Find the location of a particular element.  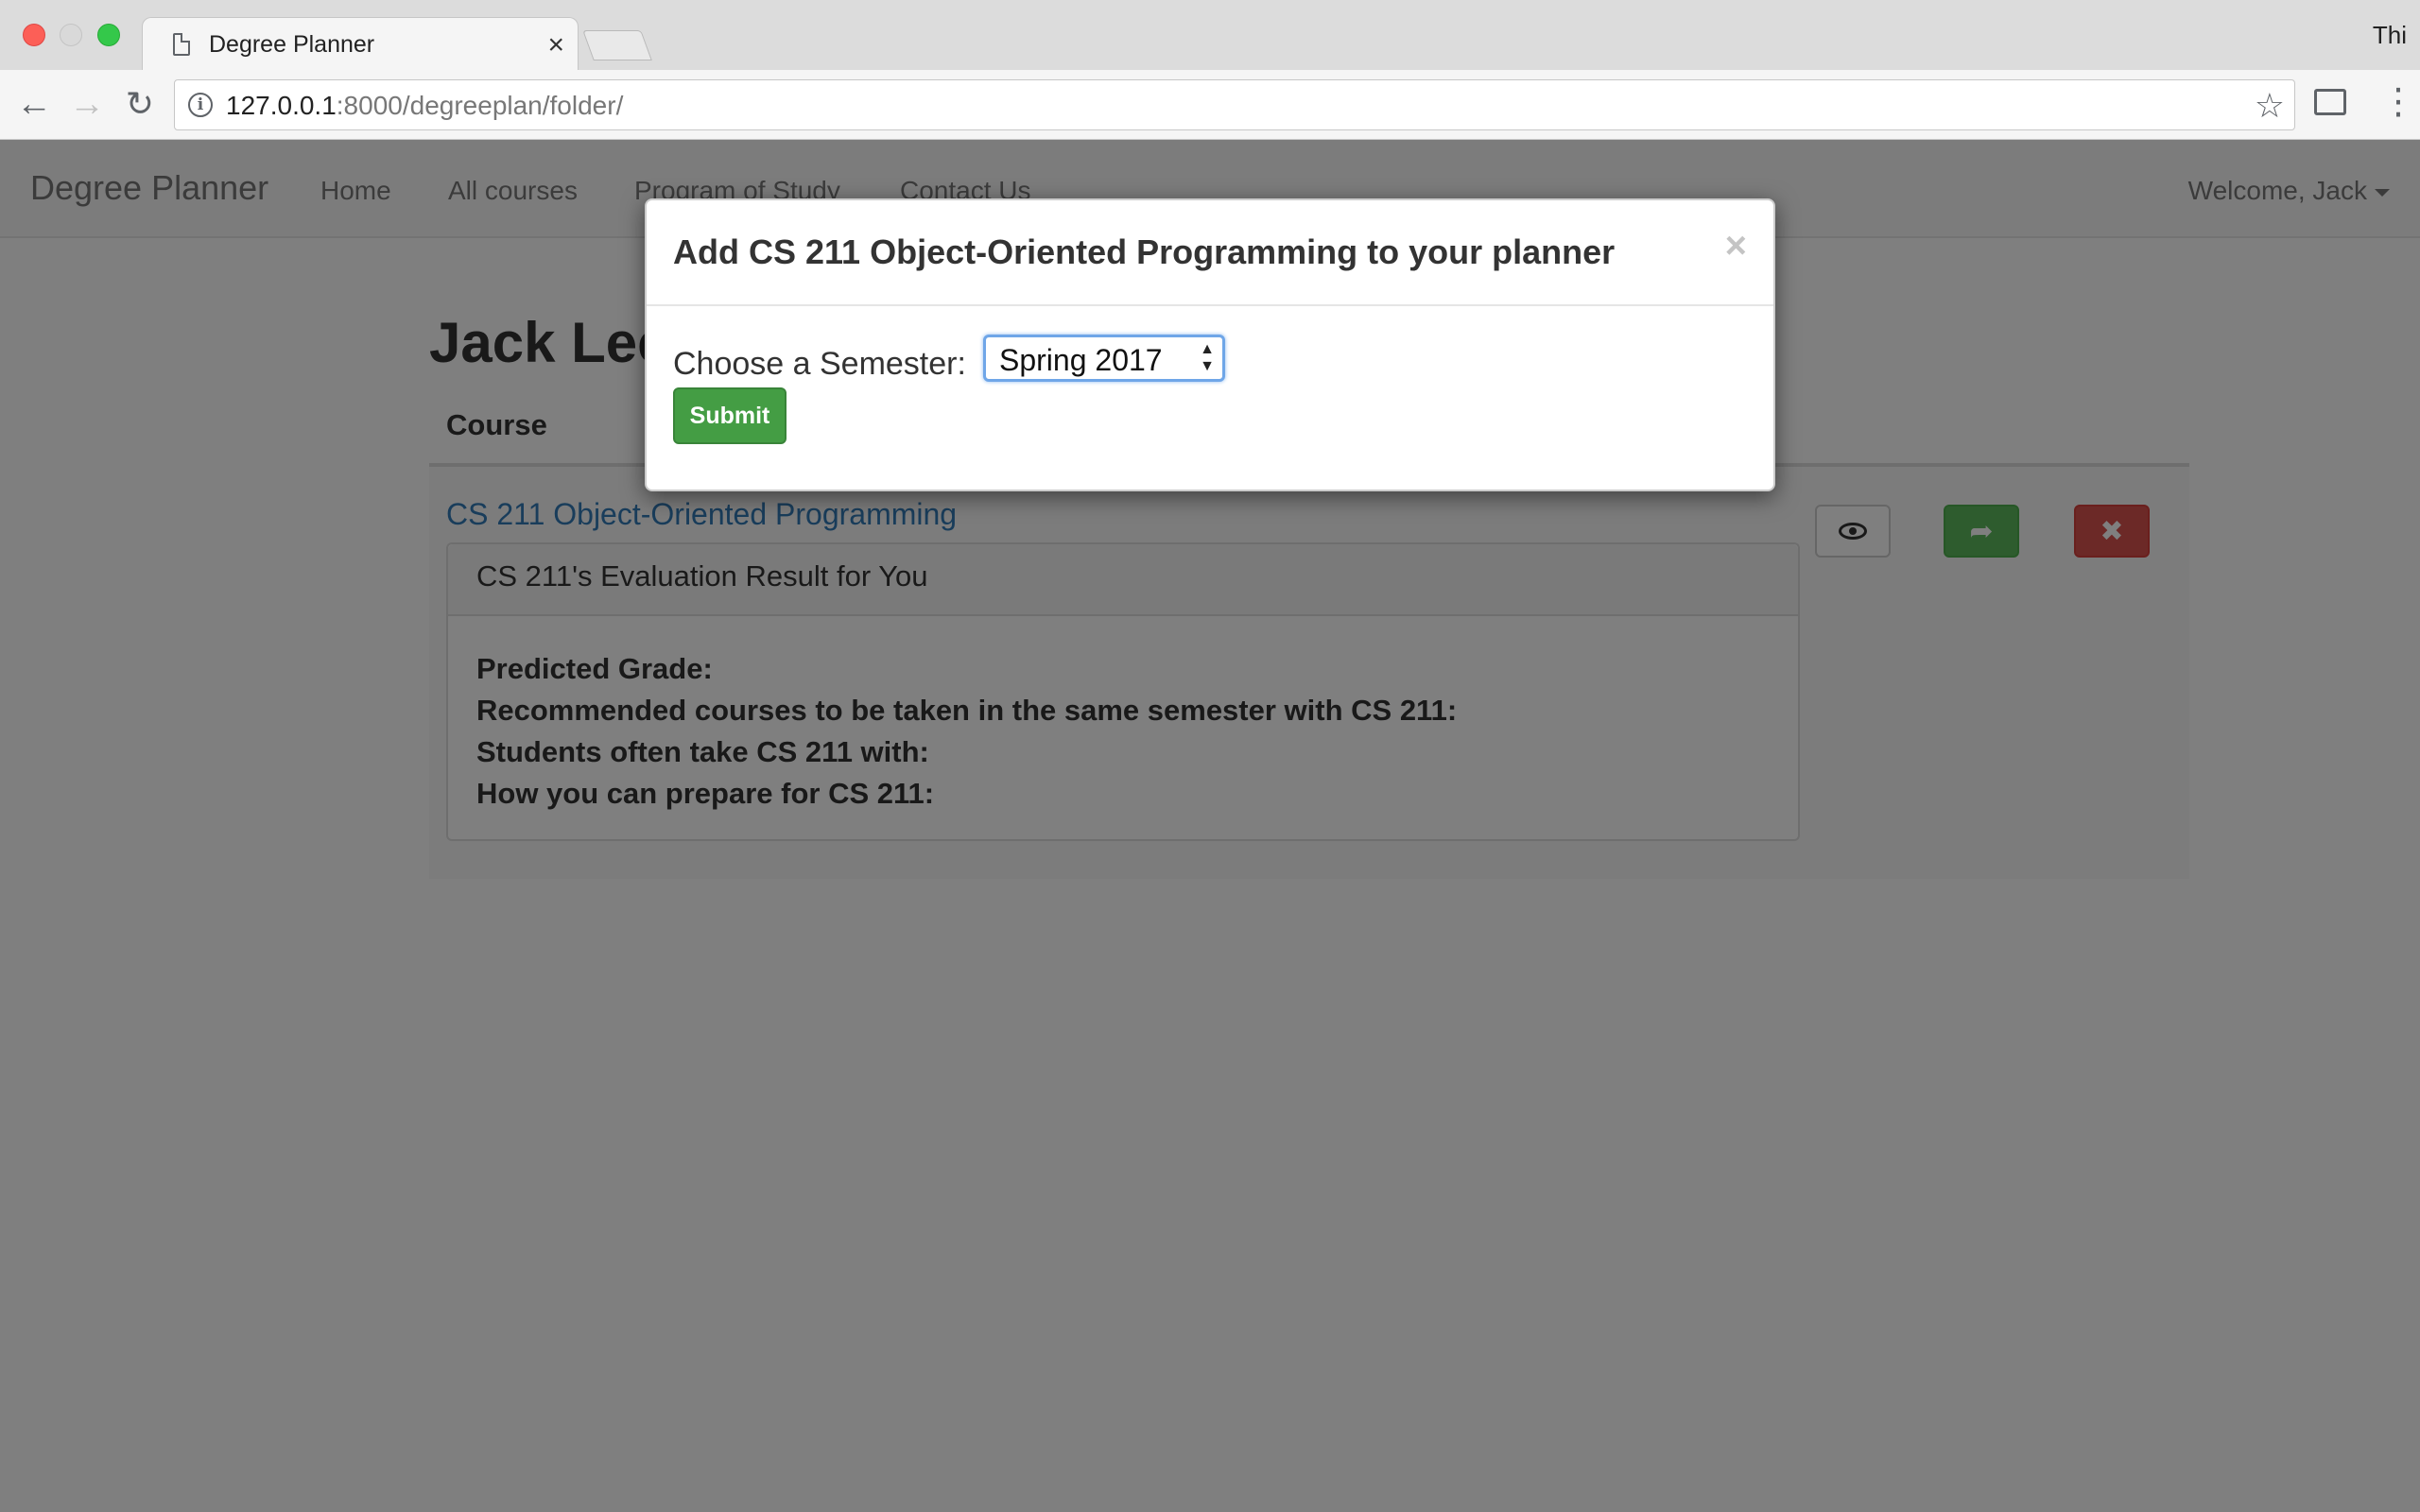

profile-label: Thi is located at coordinates (2390, 35).